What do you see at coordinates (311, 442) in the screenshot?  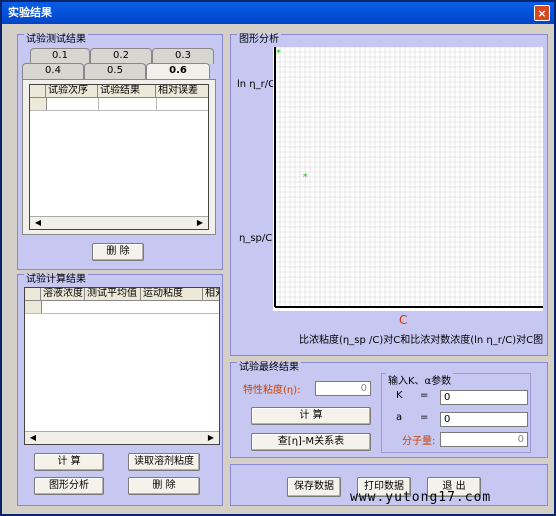 I see `lookup-table-button: 查[η]-M关系表` at bounding box center [311, 442].